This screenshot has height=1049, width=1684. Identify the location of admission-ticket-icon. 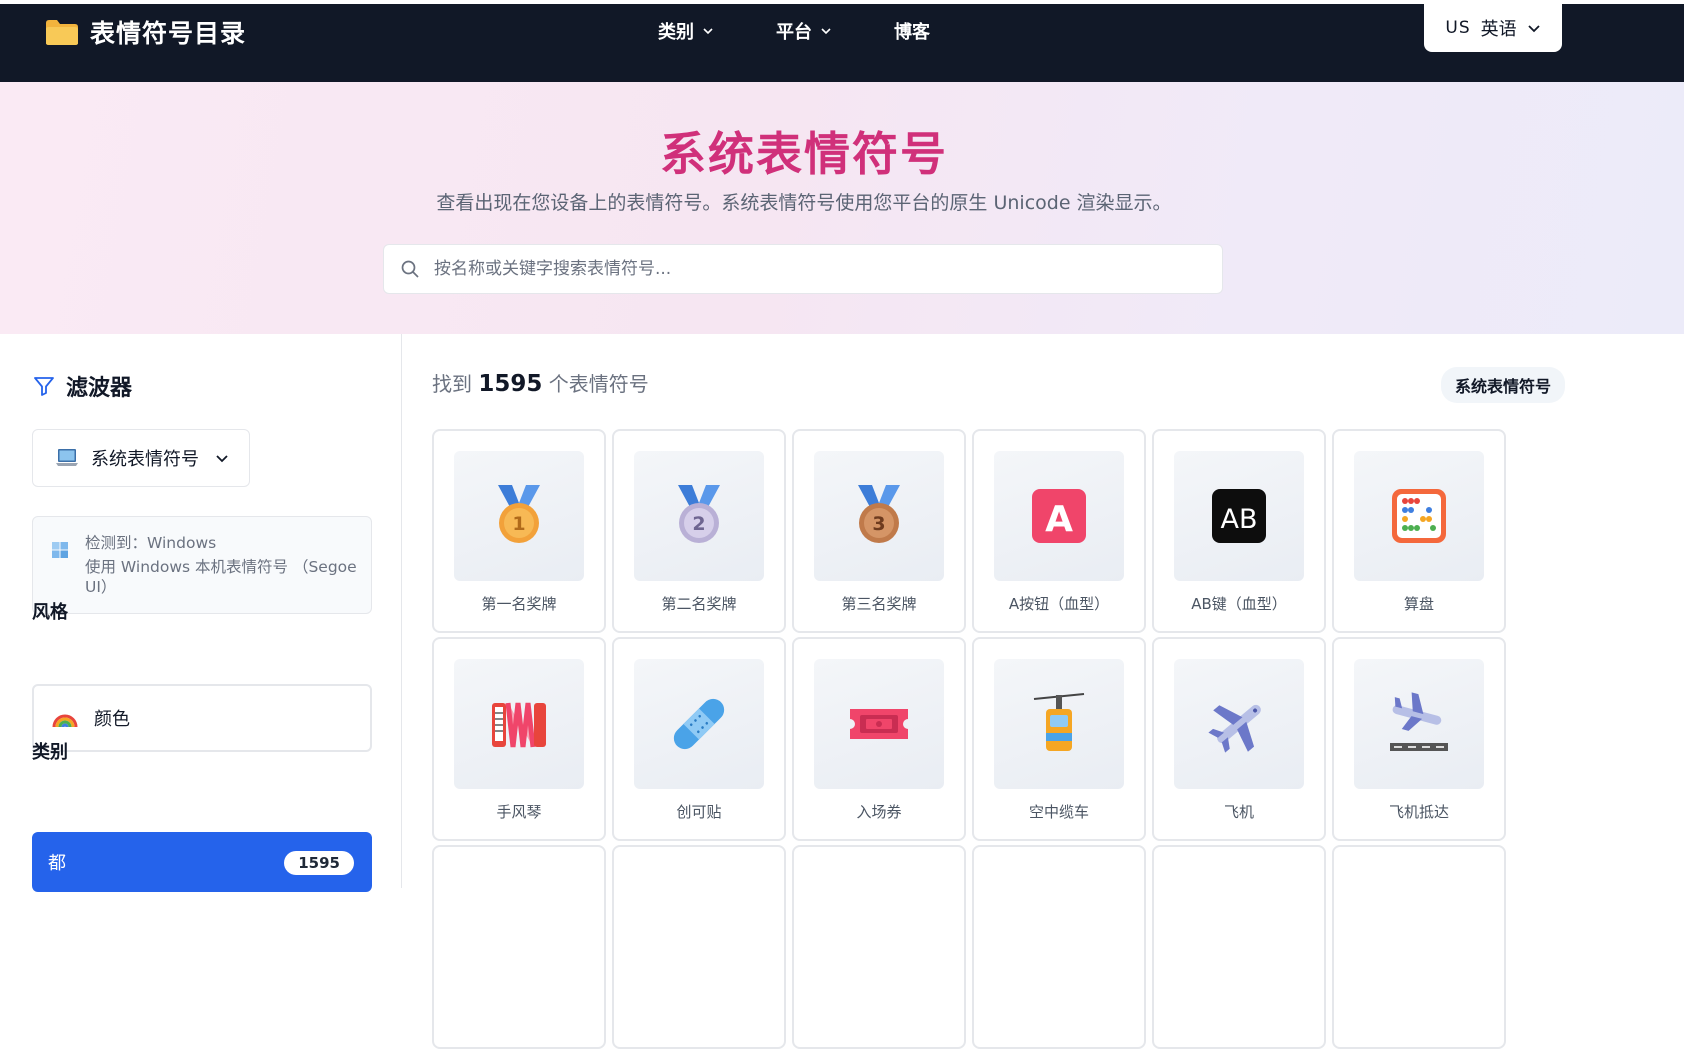
(879, 724).